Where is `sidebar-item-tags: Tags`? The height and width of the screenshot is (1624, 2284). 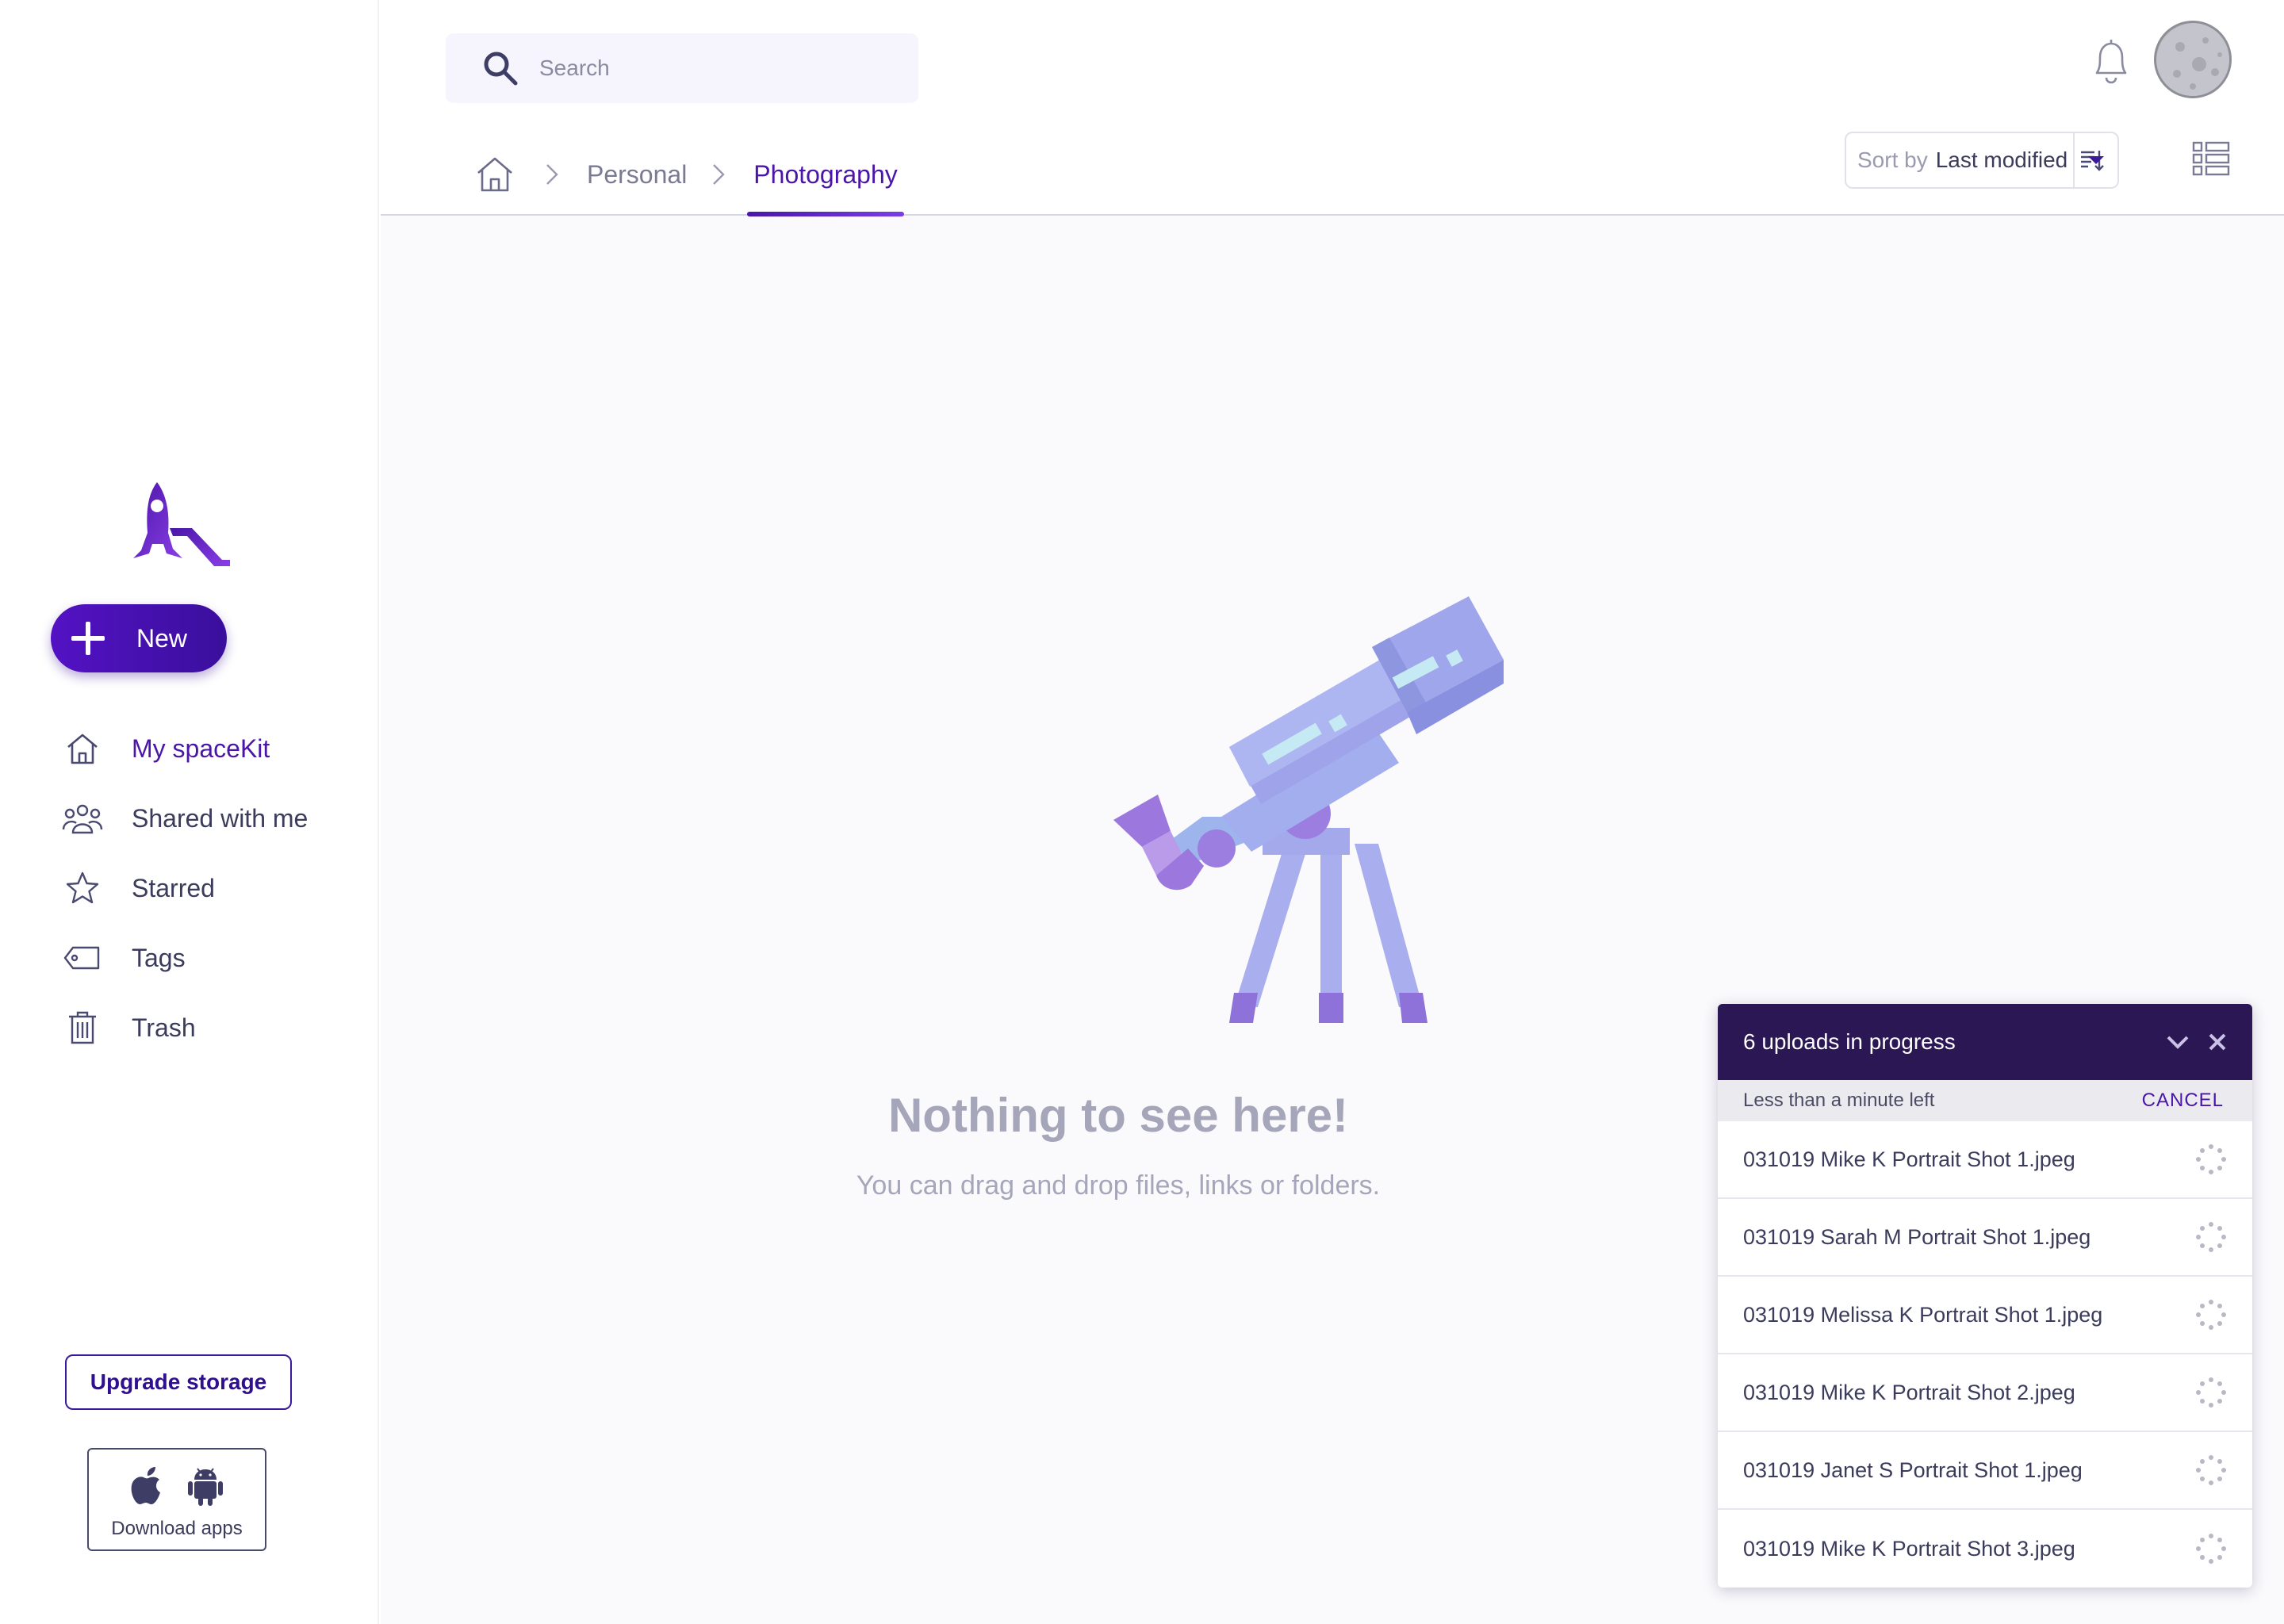
sidebar-item-tags: Tags is located at coordinates (218, 958).